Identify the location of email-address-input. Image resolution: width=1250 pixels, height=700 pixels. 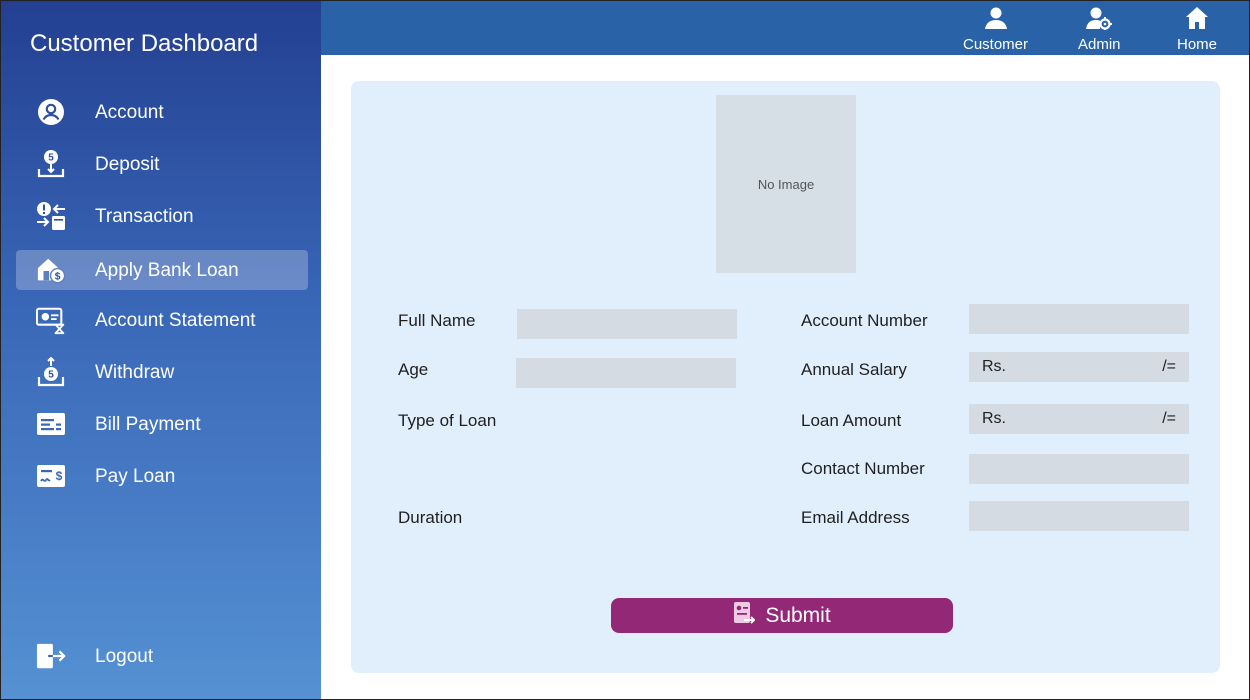
(1079, 516).